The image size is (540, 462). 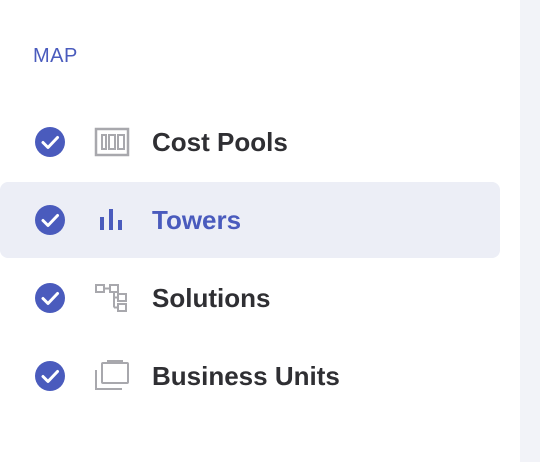 I want to click on cost-pools-icon, so click(x=112, y=142).